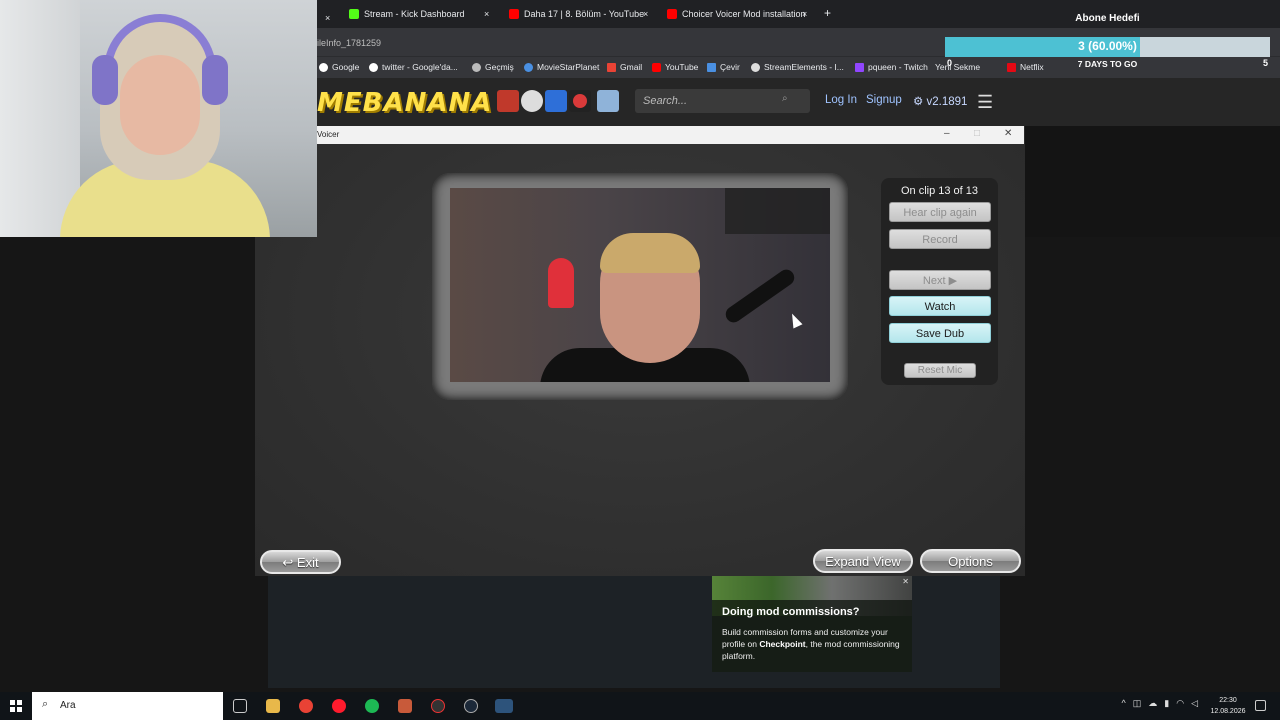 This screenshot has height=720, width=1280. What do you see at coordinates (405, 706) in the screenshot?
I see `app-icon` at bounding box center [405, 706].